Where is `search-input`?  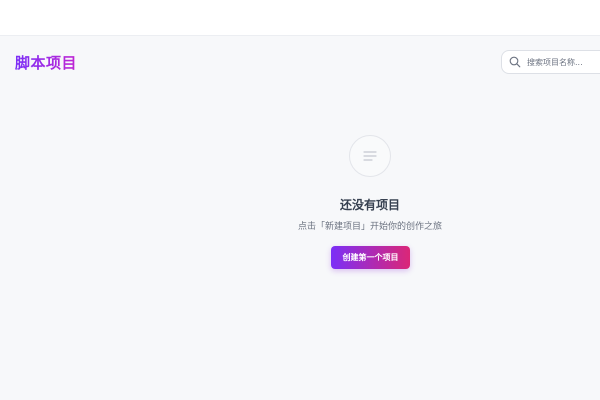
search-input is located at coordinates (563, 62).